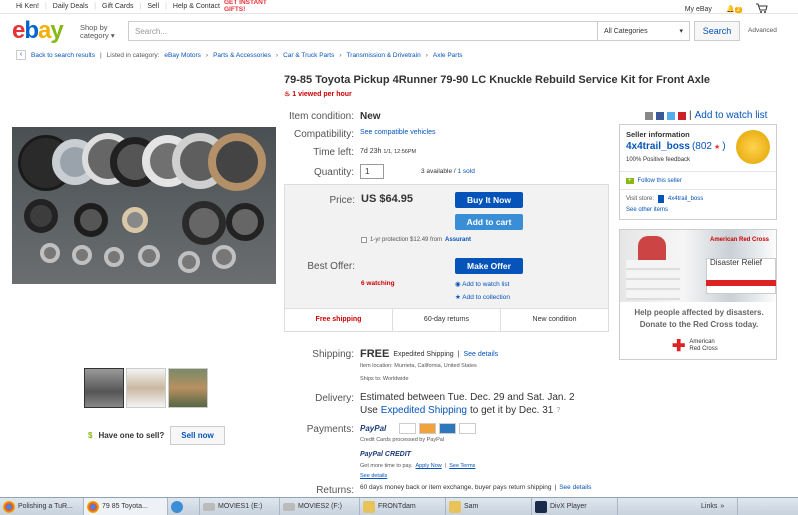 The width and height of the screenshot is (798, 515). Describe the element at coordinates (762, 30) in the screenshot. I see `advanced-search-link: Advanced` at that location.